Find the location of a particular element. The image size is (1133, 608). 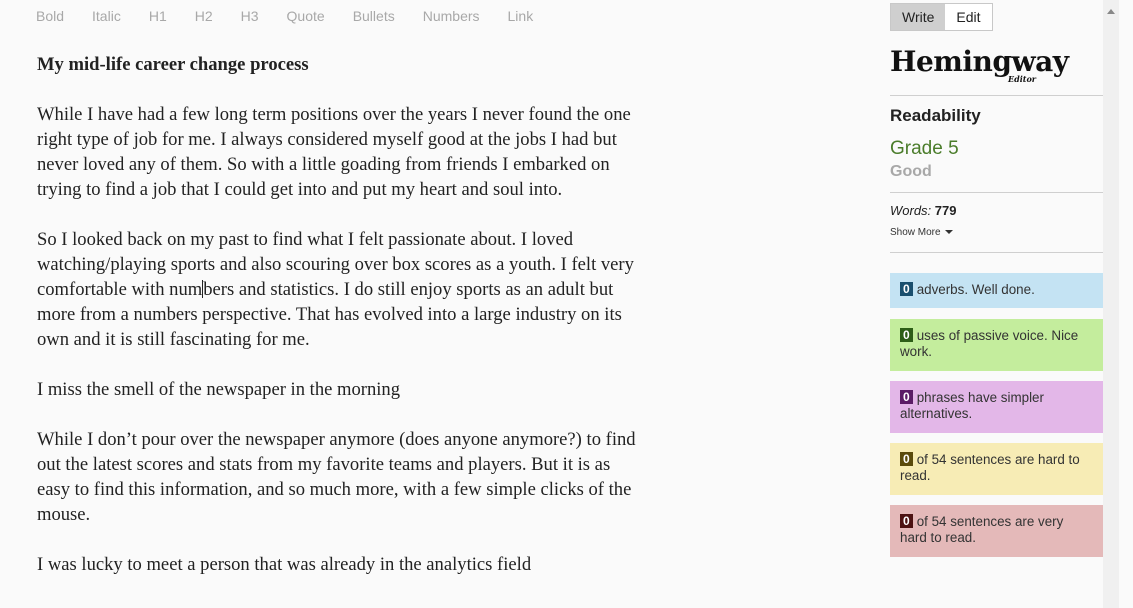

hard-sentences-card: 0 of 54 sentences are hard to read. is located at coordinates (996, 469).